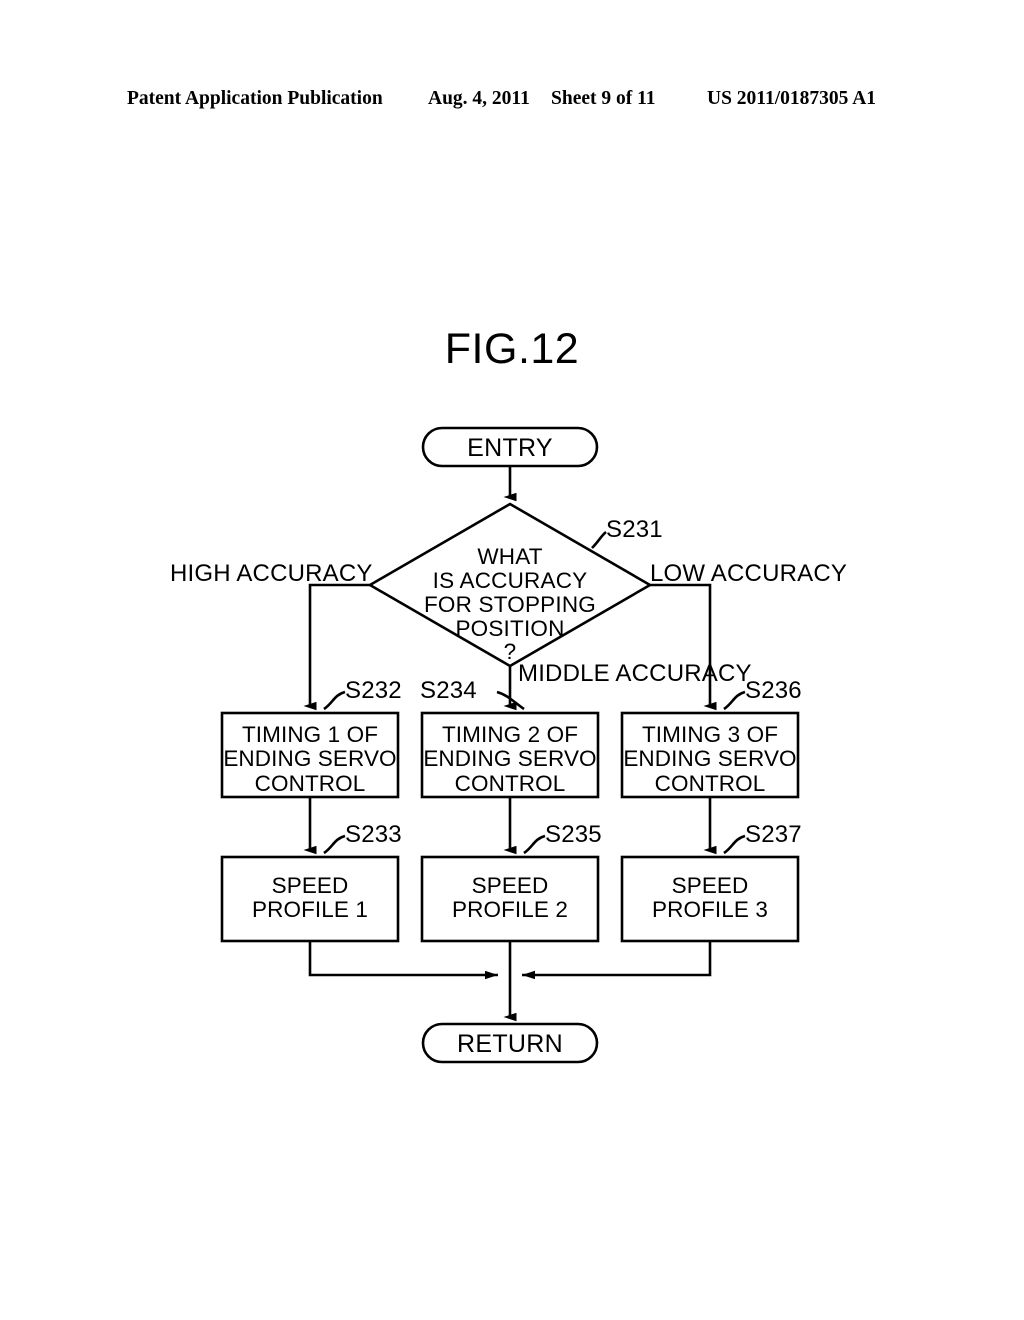 The height and width of the screenshot is (1320, 1024). Describe the element at coordinates (334, 700) in the screenshot. I see `leader-s232` at that location.